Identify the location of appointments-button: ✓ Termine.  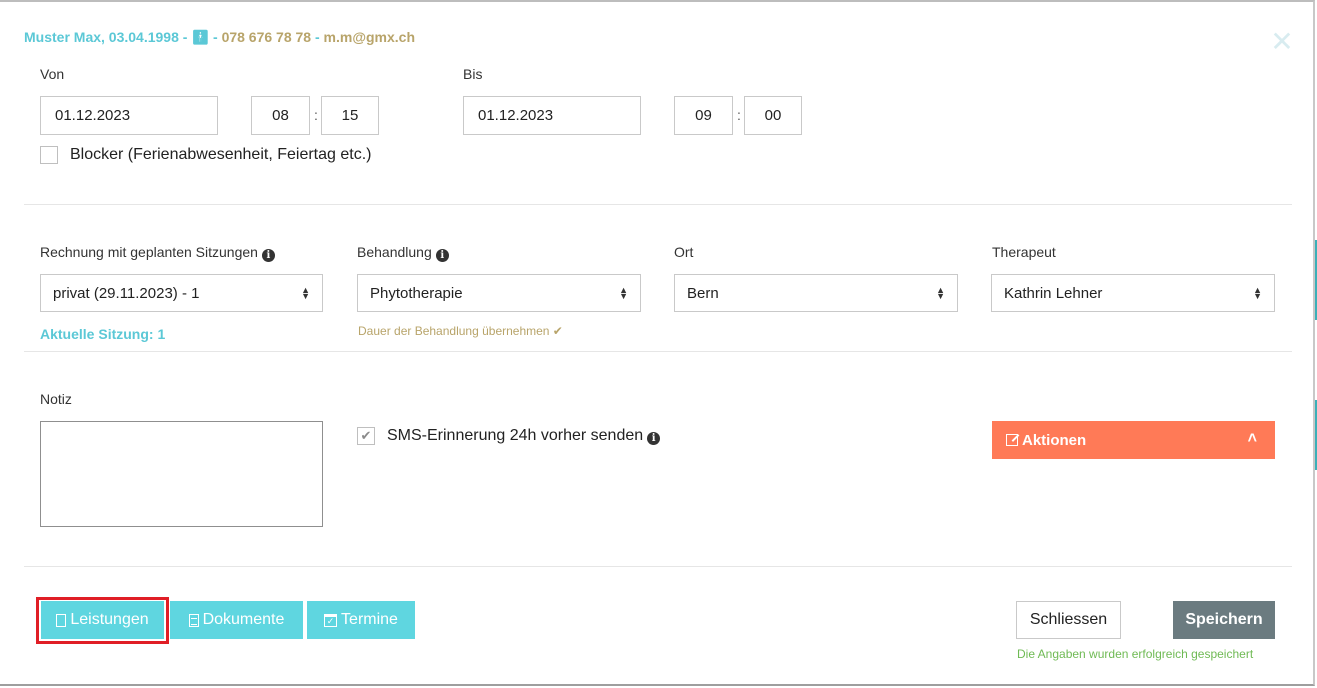
(361, 620).